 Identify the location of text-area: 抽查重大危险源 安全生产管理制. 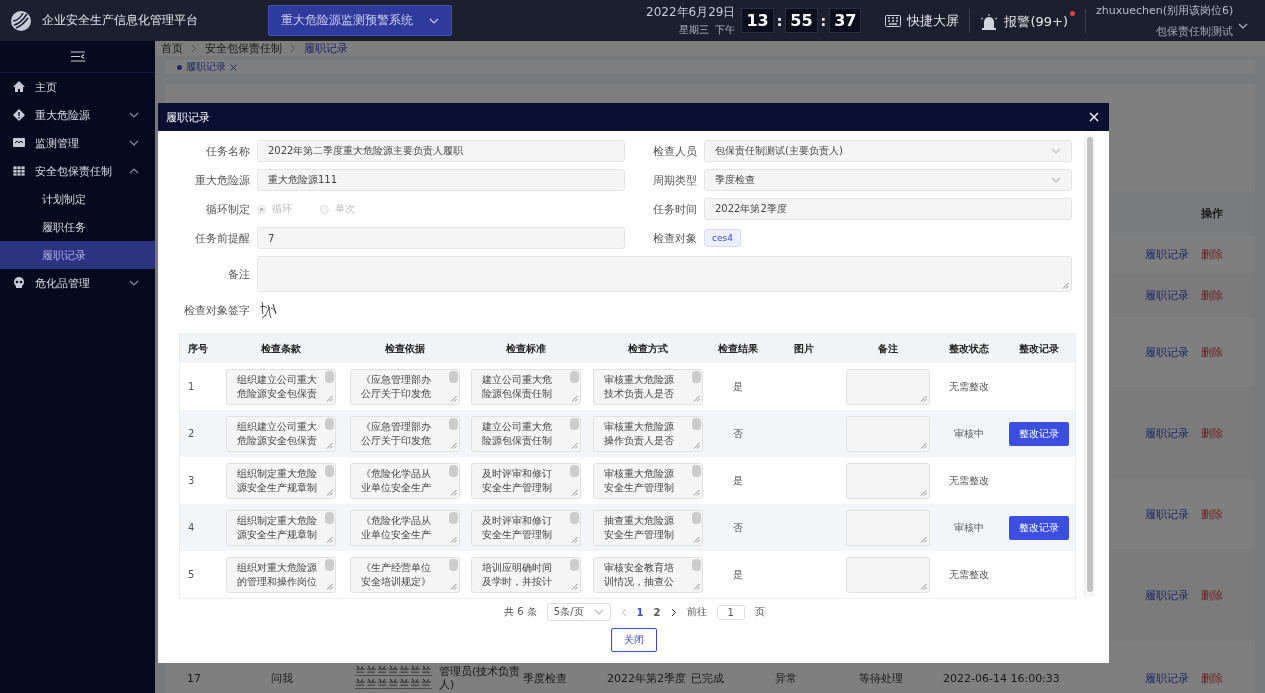
(648, 527).